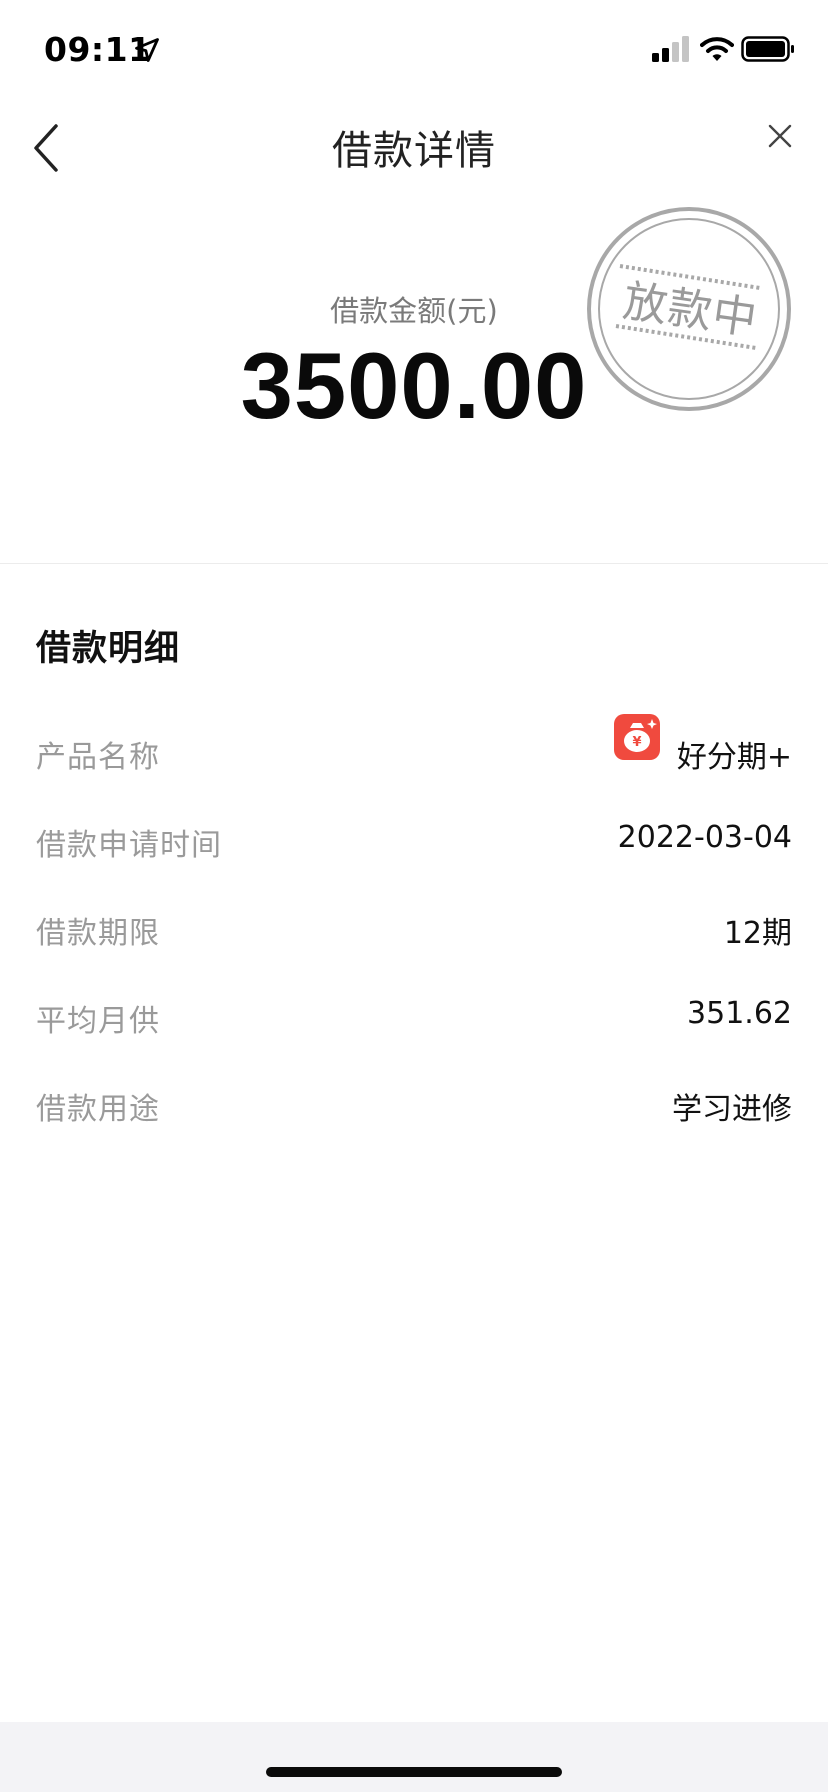  What do you see at coordinates (414, 563) in the screenshot?
I see `section-divider` at bounding box center [414, 563].